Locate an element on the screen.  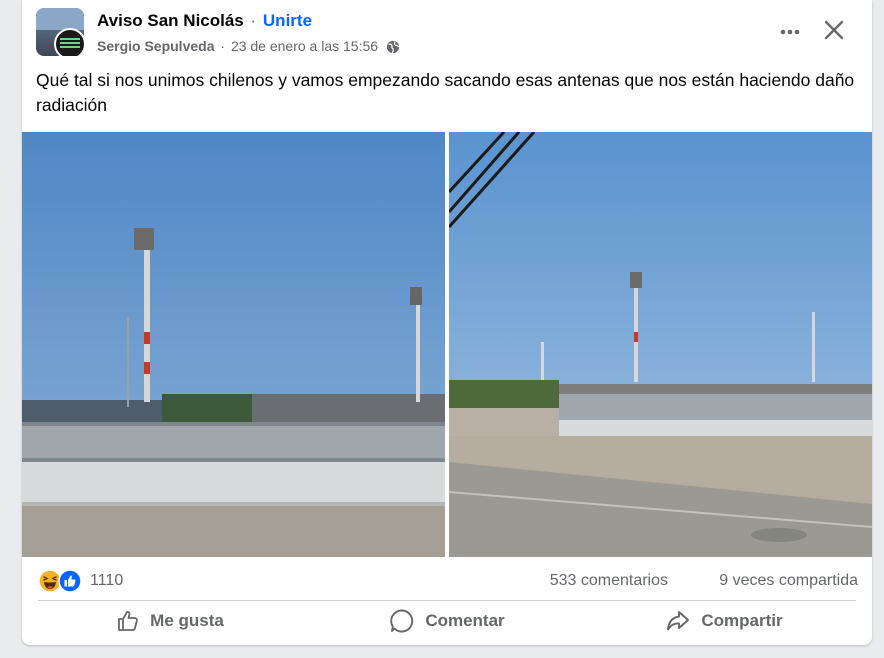
globe-icon is located at coordinates (393, 47).